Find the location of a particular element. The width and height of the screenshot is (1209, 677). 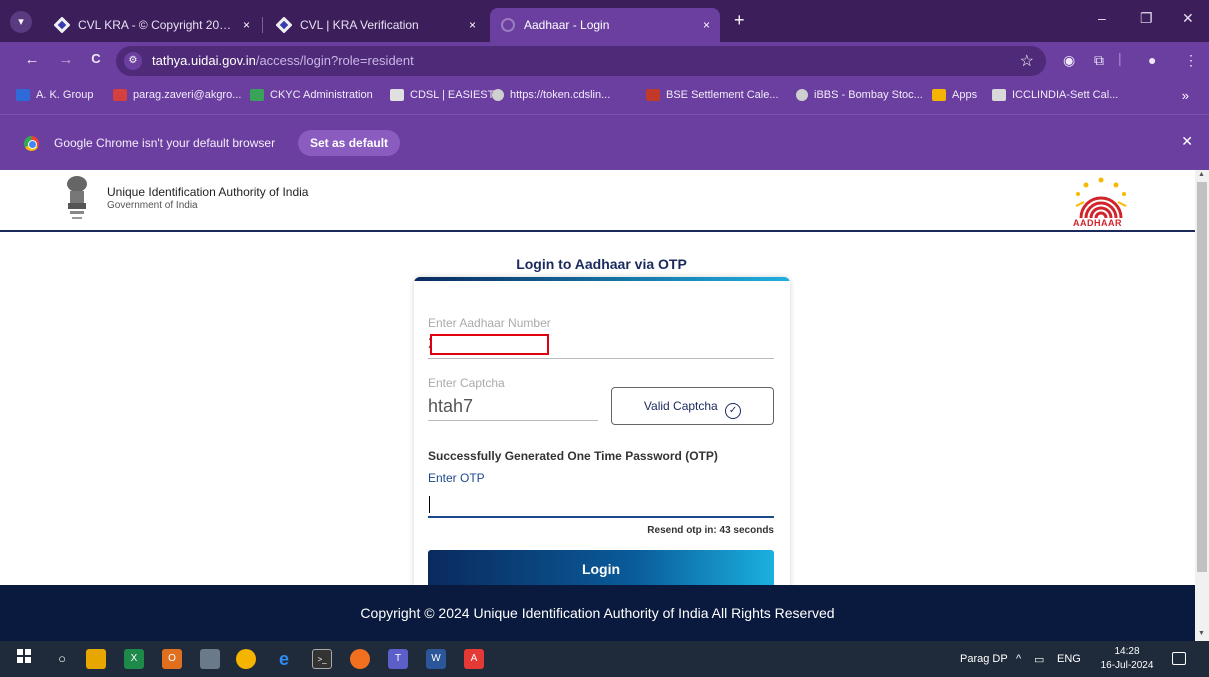

infobar-close-icon: ✕ is located at coordinates (1187, 141).